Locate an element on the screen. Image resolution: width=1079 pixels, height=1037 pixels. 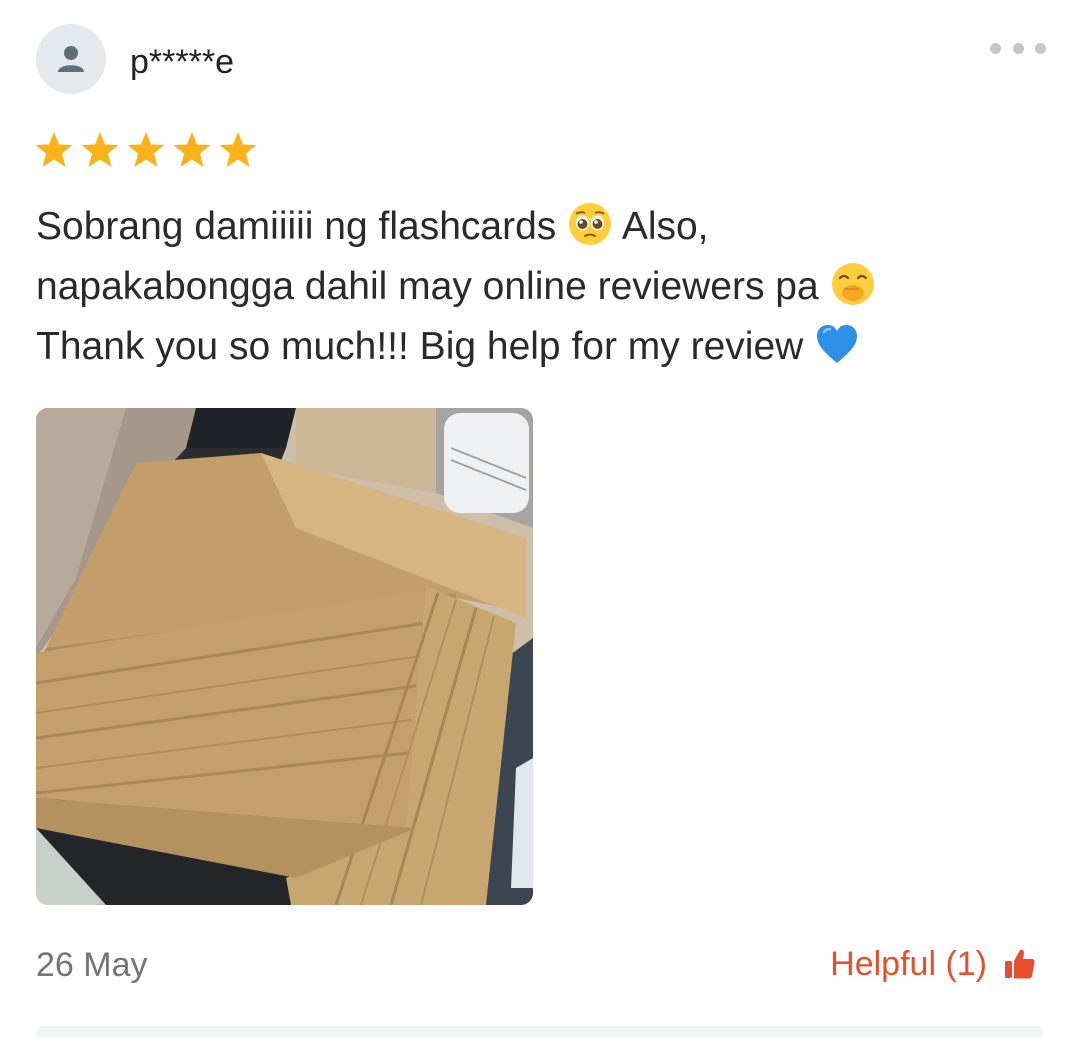
thumbs-up-icon is located at coordinates (1020, 964).